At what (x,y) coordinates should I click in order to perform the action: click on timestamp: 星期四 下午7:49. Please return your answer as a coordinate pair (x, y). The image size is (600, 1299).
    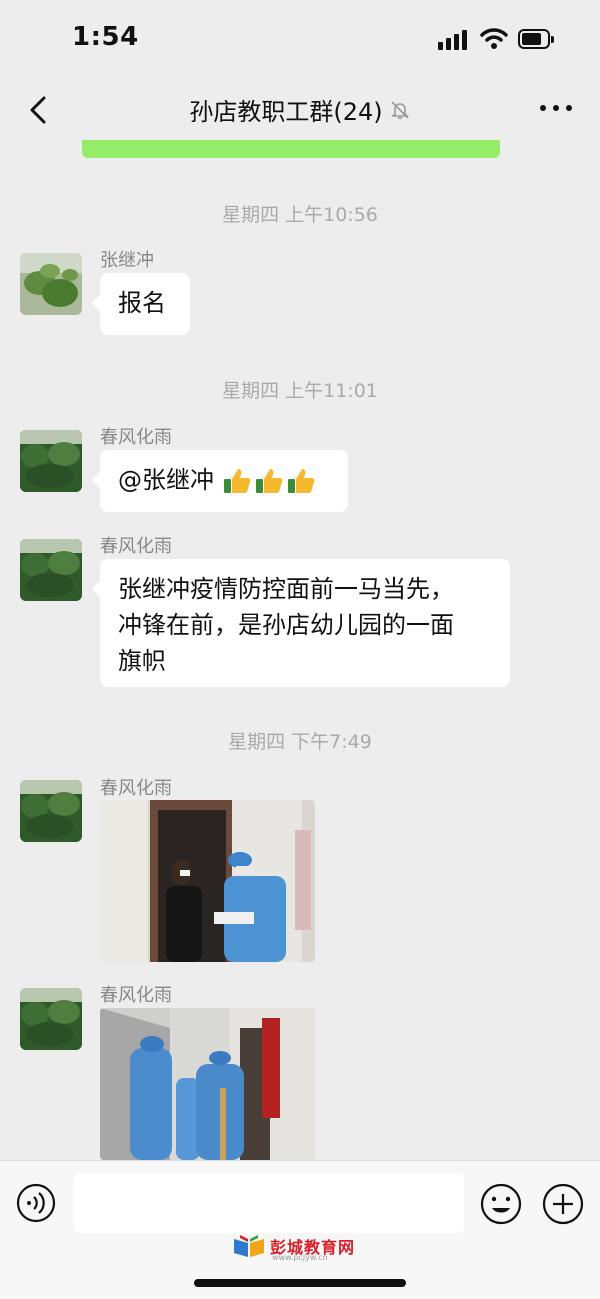
    Looking at the image, I should click on (300, 742).